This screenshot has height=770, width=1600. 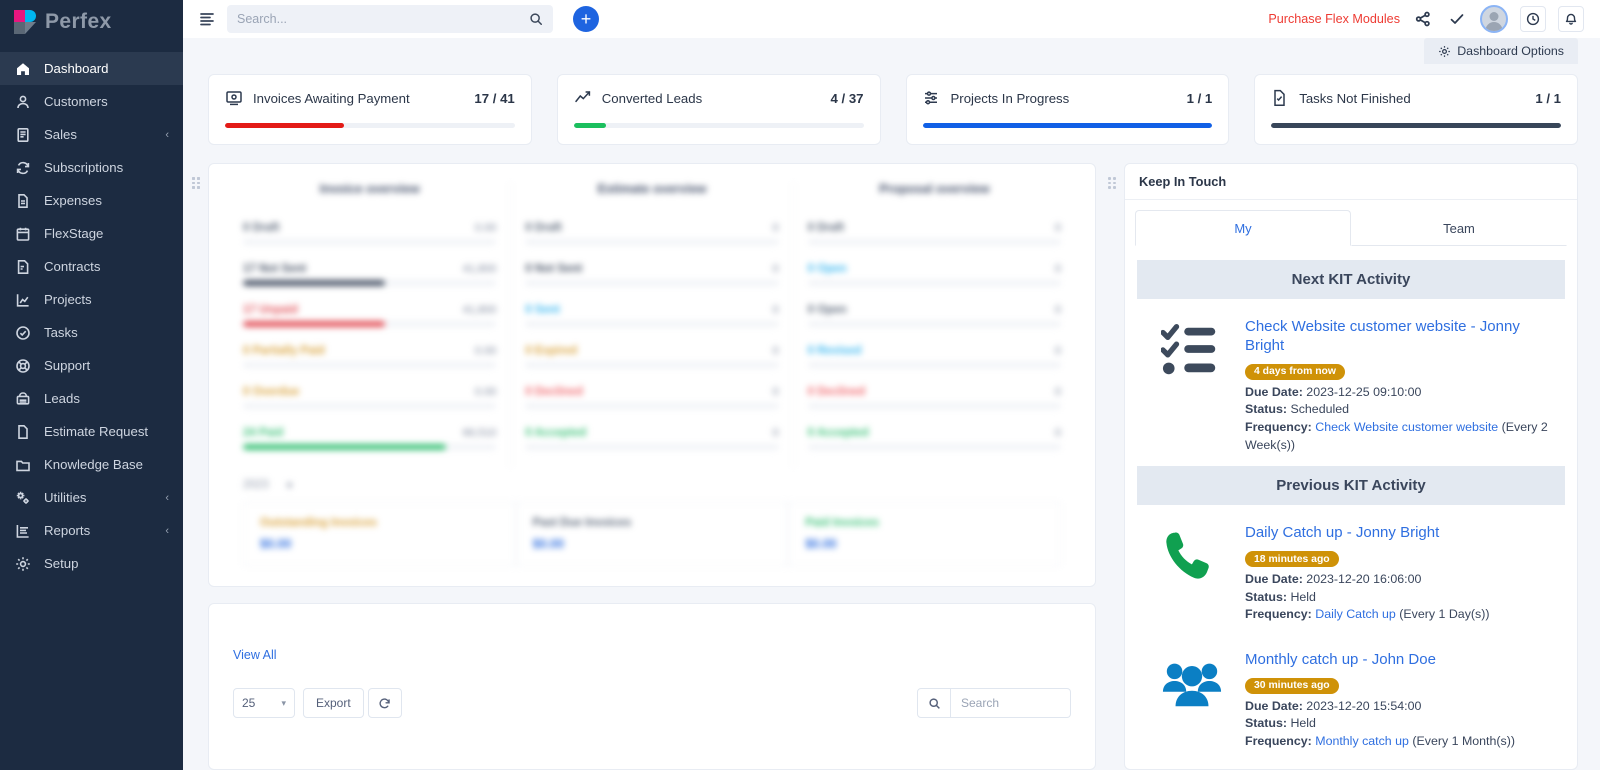 What do you see at coordinates (91, 233) in the screenshot?
I see `sidebar-item-flexstage: FlexStage` at bounding box center [91, 233].